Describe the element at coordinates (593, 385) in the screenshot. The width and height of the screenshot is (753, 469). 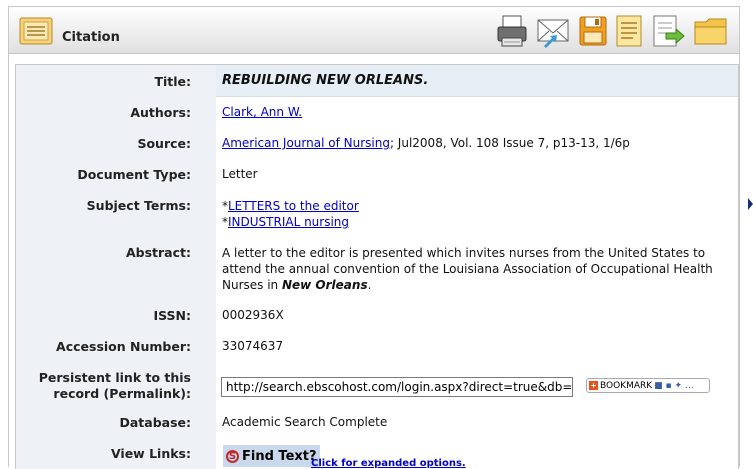
I see `plus-icon: +` at that location.